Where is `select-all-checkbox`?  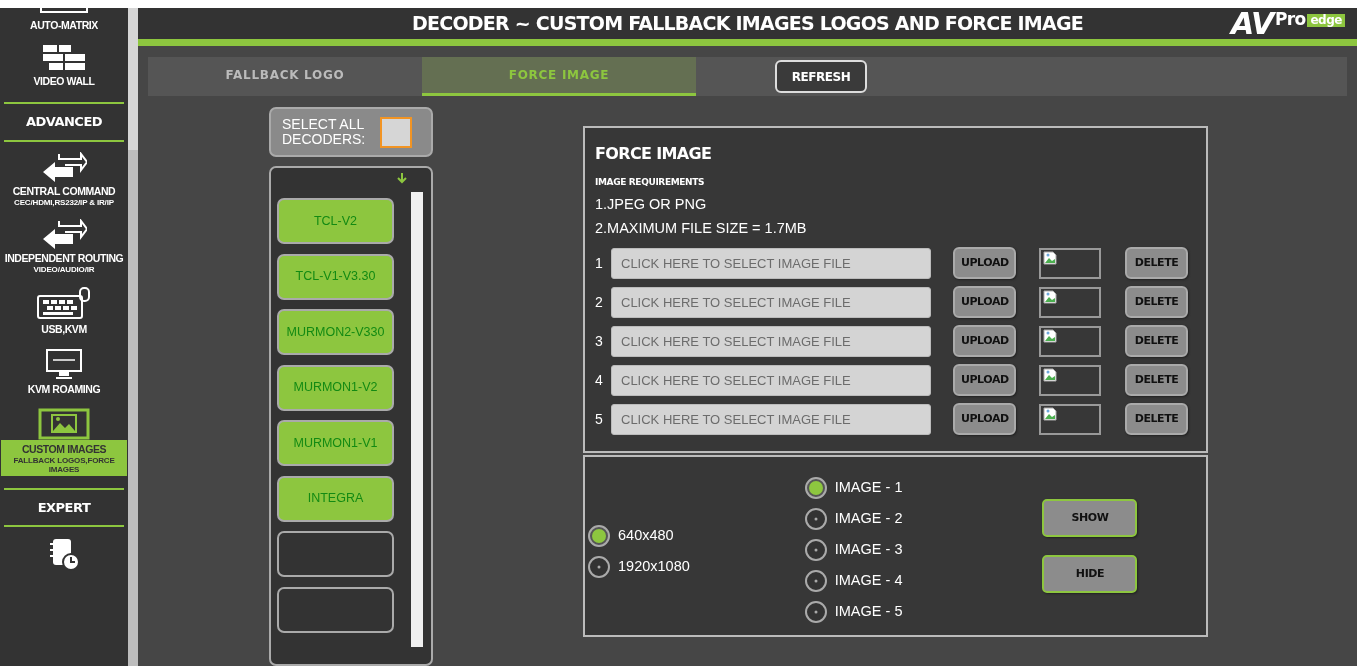 select-all-checkbox is located at coordinates (396, 132).